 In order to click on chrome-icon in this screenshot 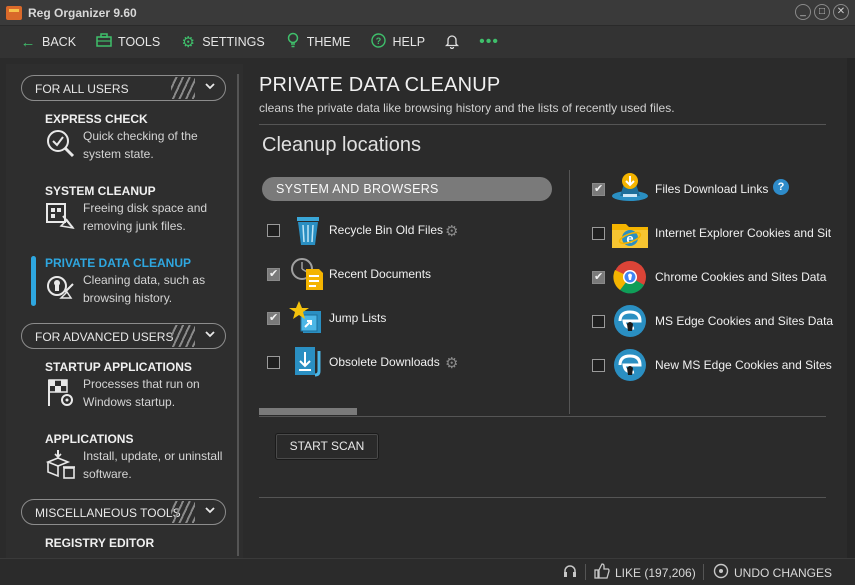, I will do `click(628, 277)`.